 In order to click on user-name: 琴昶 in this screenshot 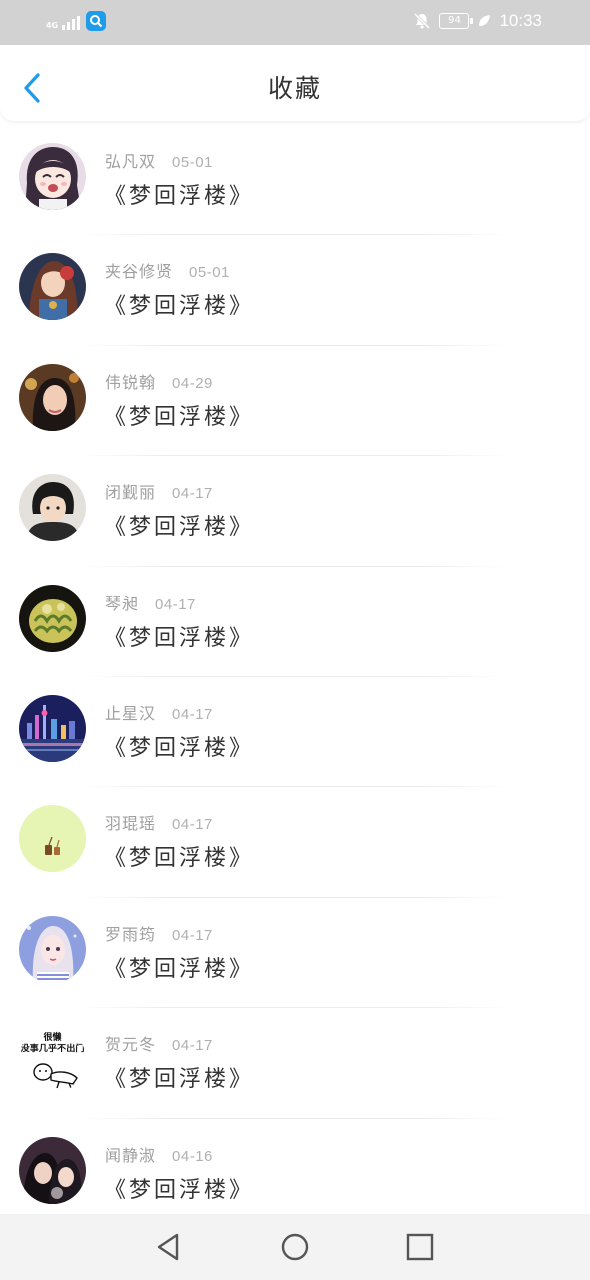, I will do `click(122, 603)`.